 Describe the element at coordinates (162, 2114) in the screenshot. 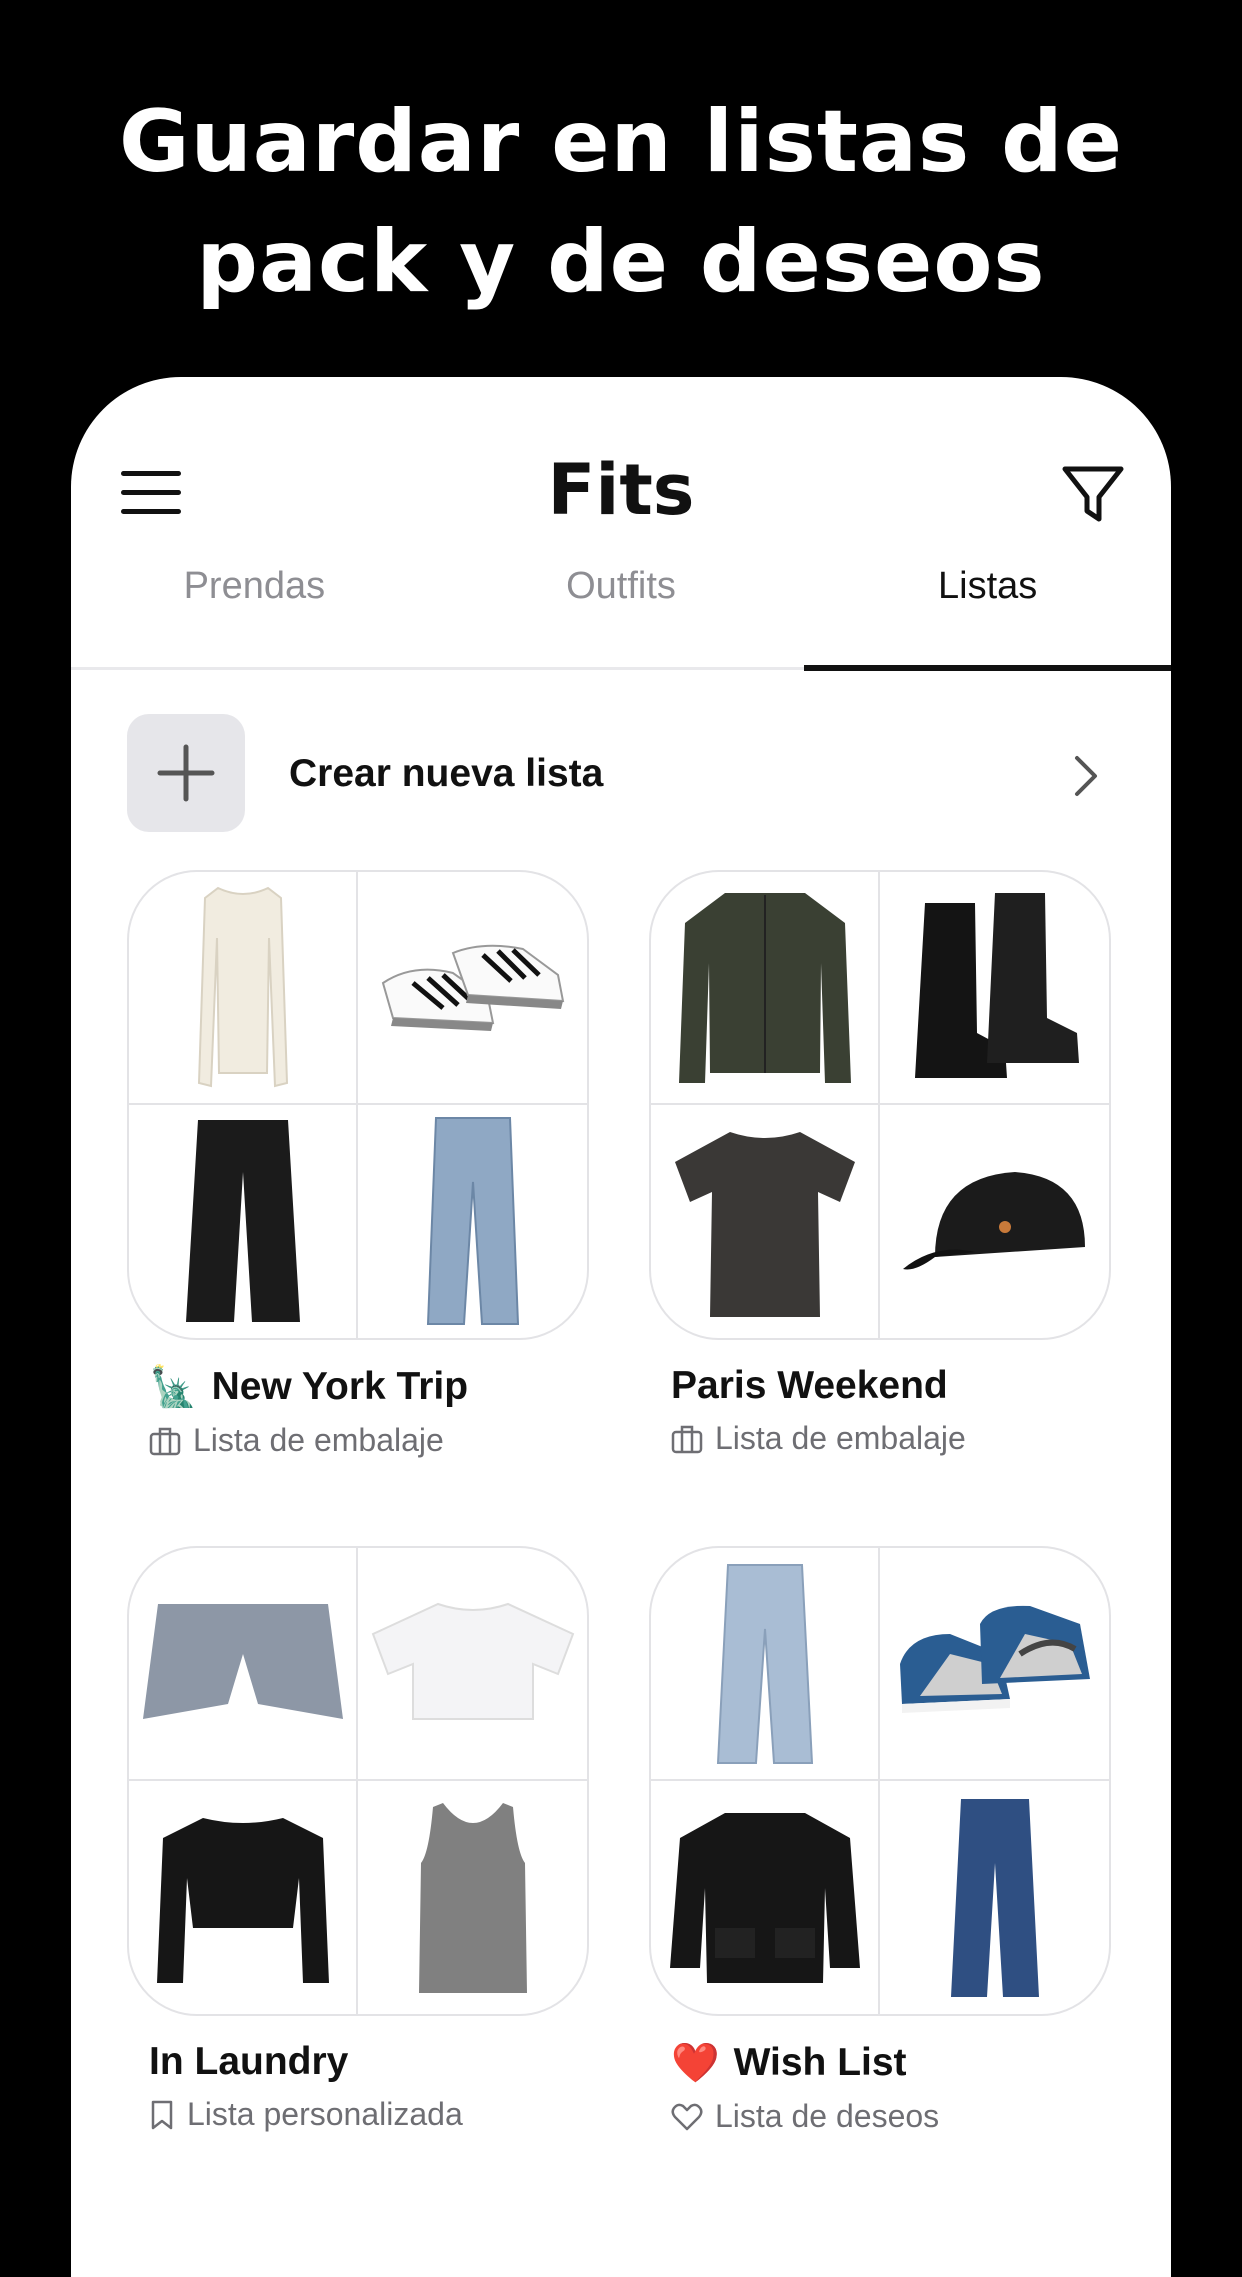

I see `bookmark-icon` at that location.